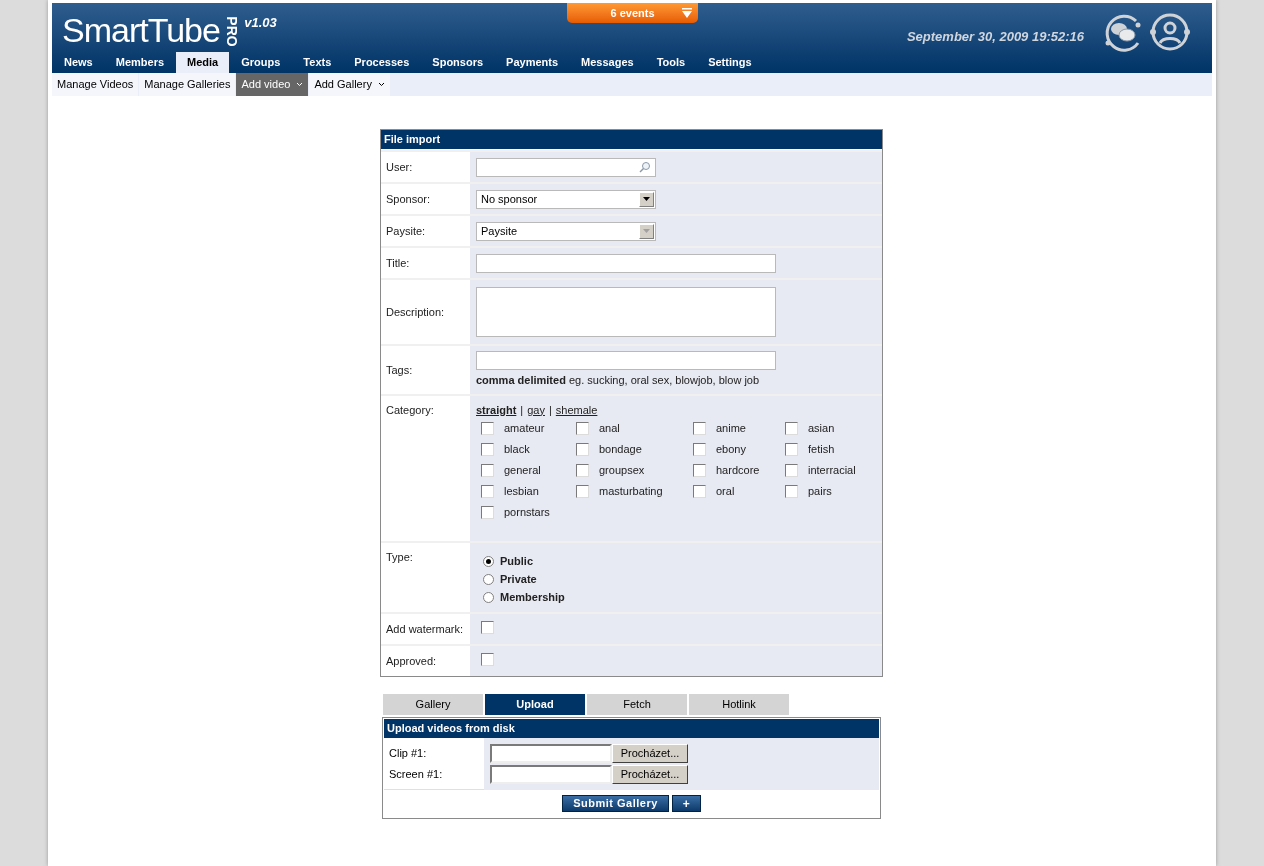 The height and width of the screenshot is (866, 1264). I want to click on version-label: v1.03, so click(260, 23).